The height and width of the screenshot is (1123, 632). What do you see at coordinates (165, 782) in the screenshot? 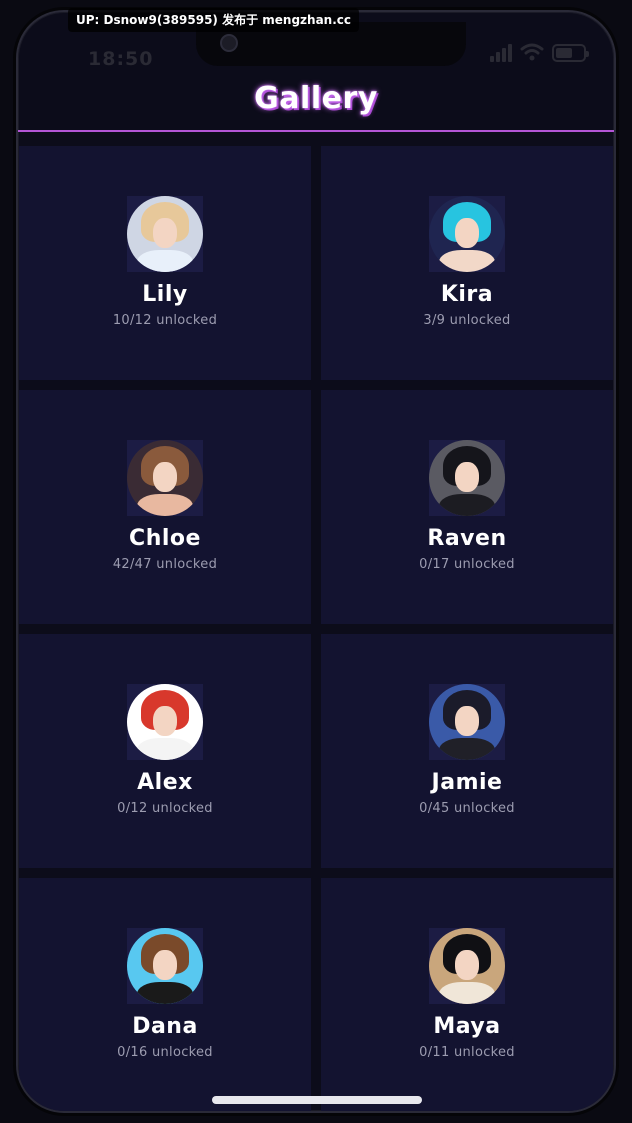
I see `character-name: Alex` at bounding box center [165, 782].